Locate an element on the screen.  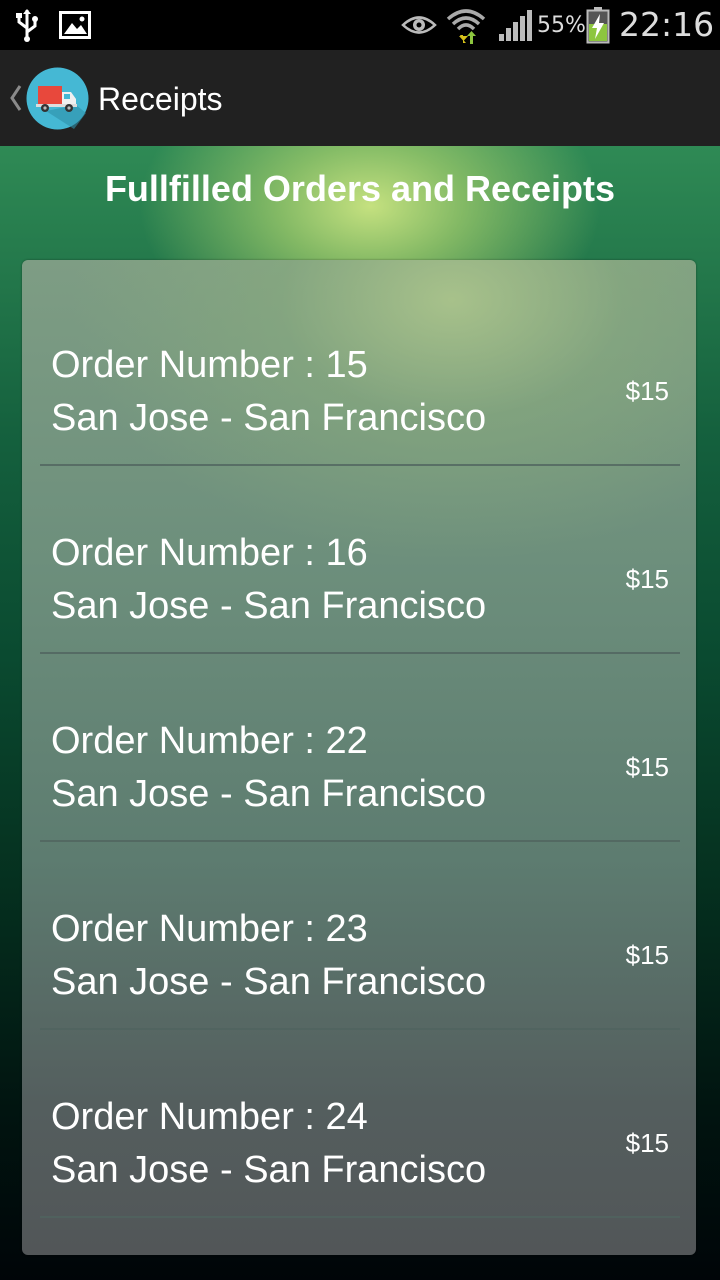
image-icon is located at coordinates (75, 25).